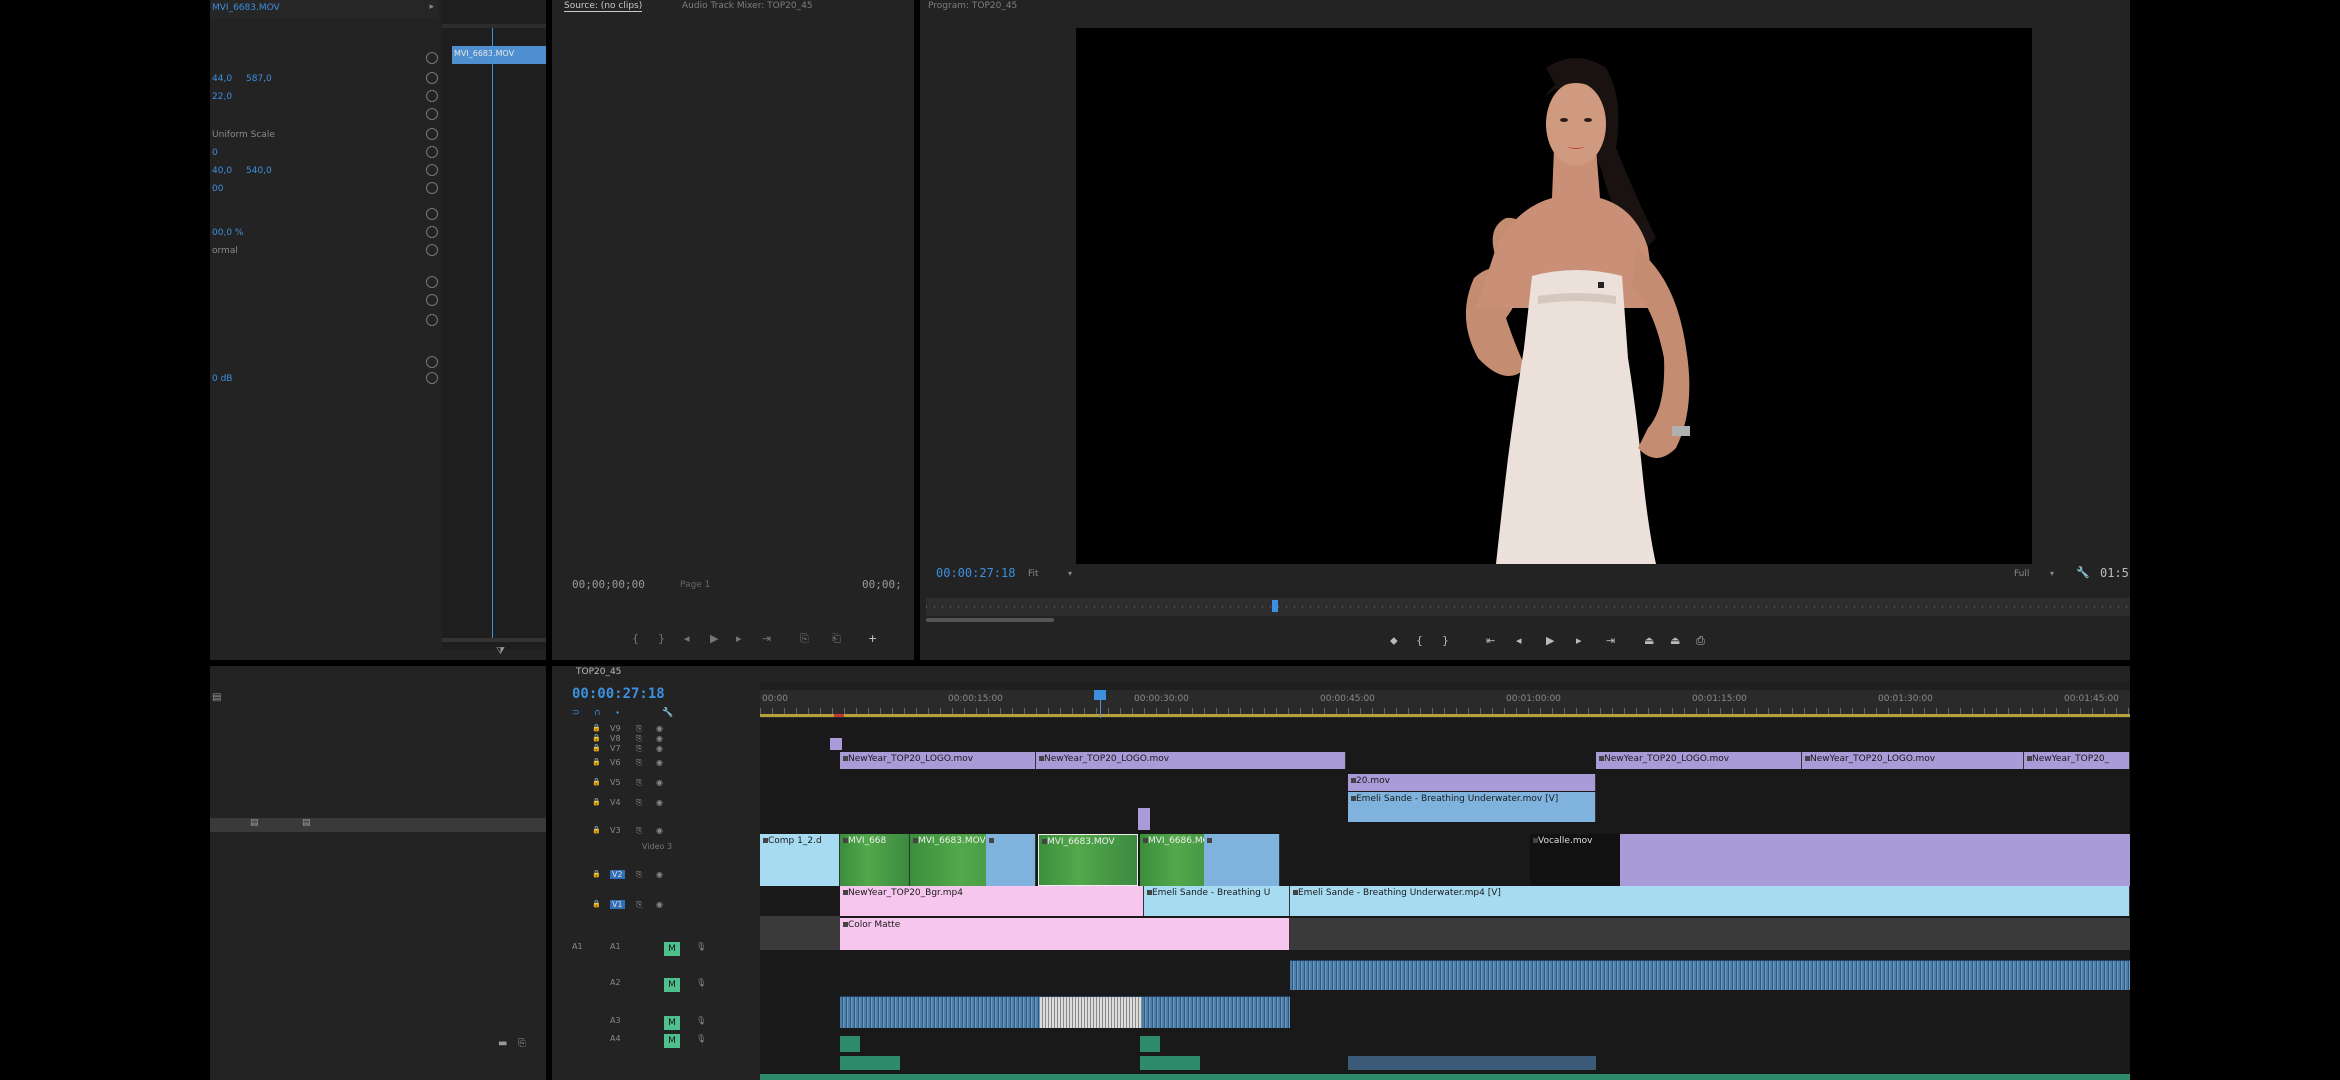 This screenshot has width=2340, height=1080. Describe the element at coordinates (1649, 640) in the screenshot. I see `lift-icon: ⏏` at that location.